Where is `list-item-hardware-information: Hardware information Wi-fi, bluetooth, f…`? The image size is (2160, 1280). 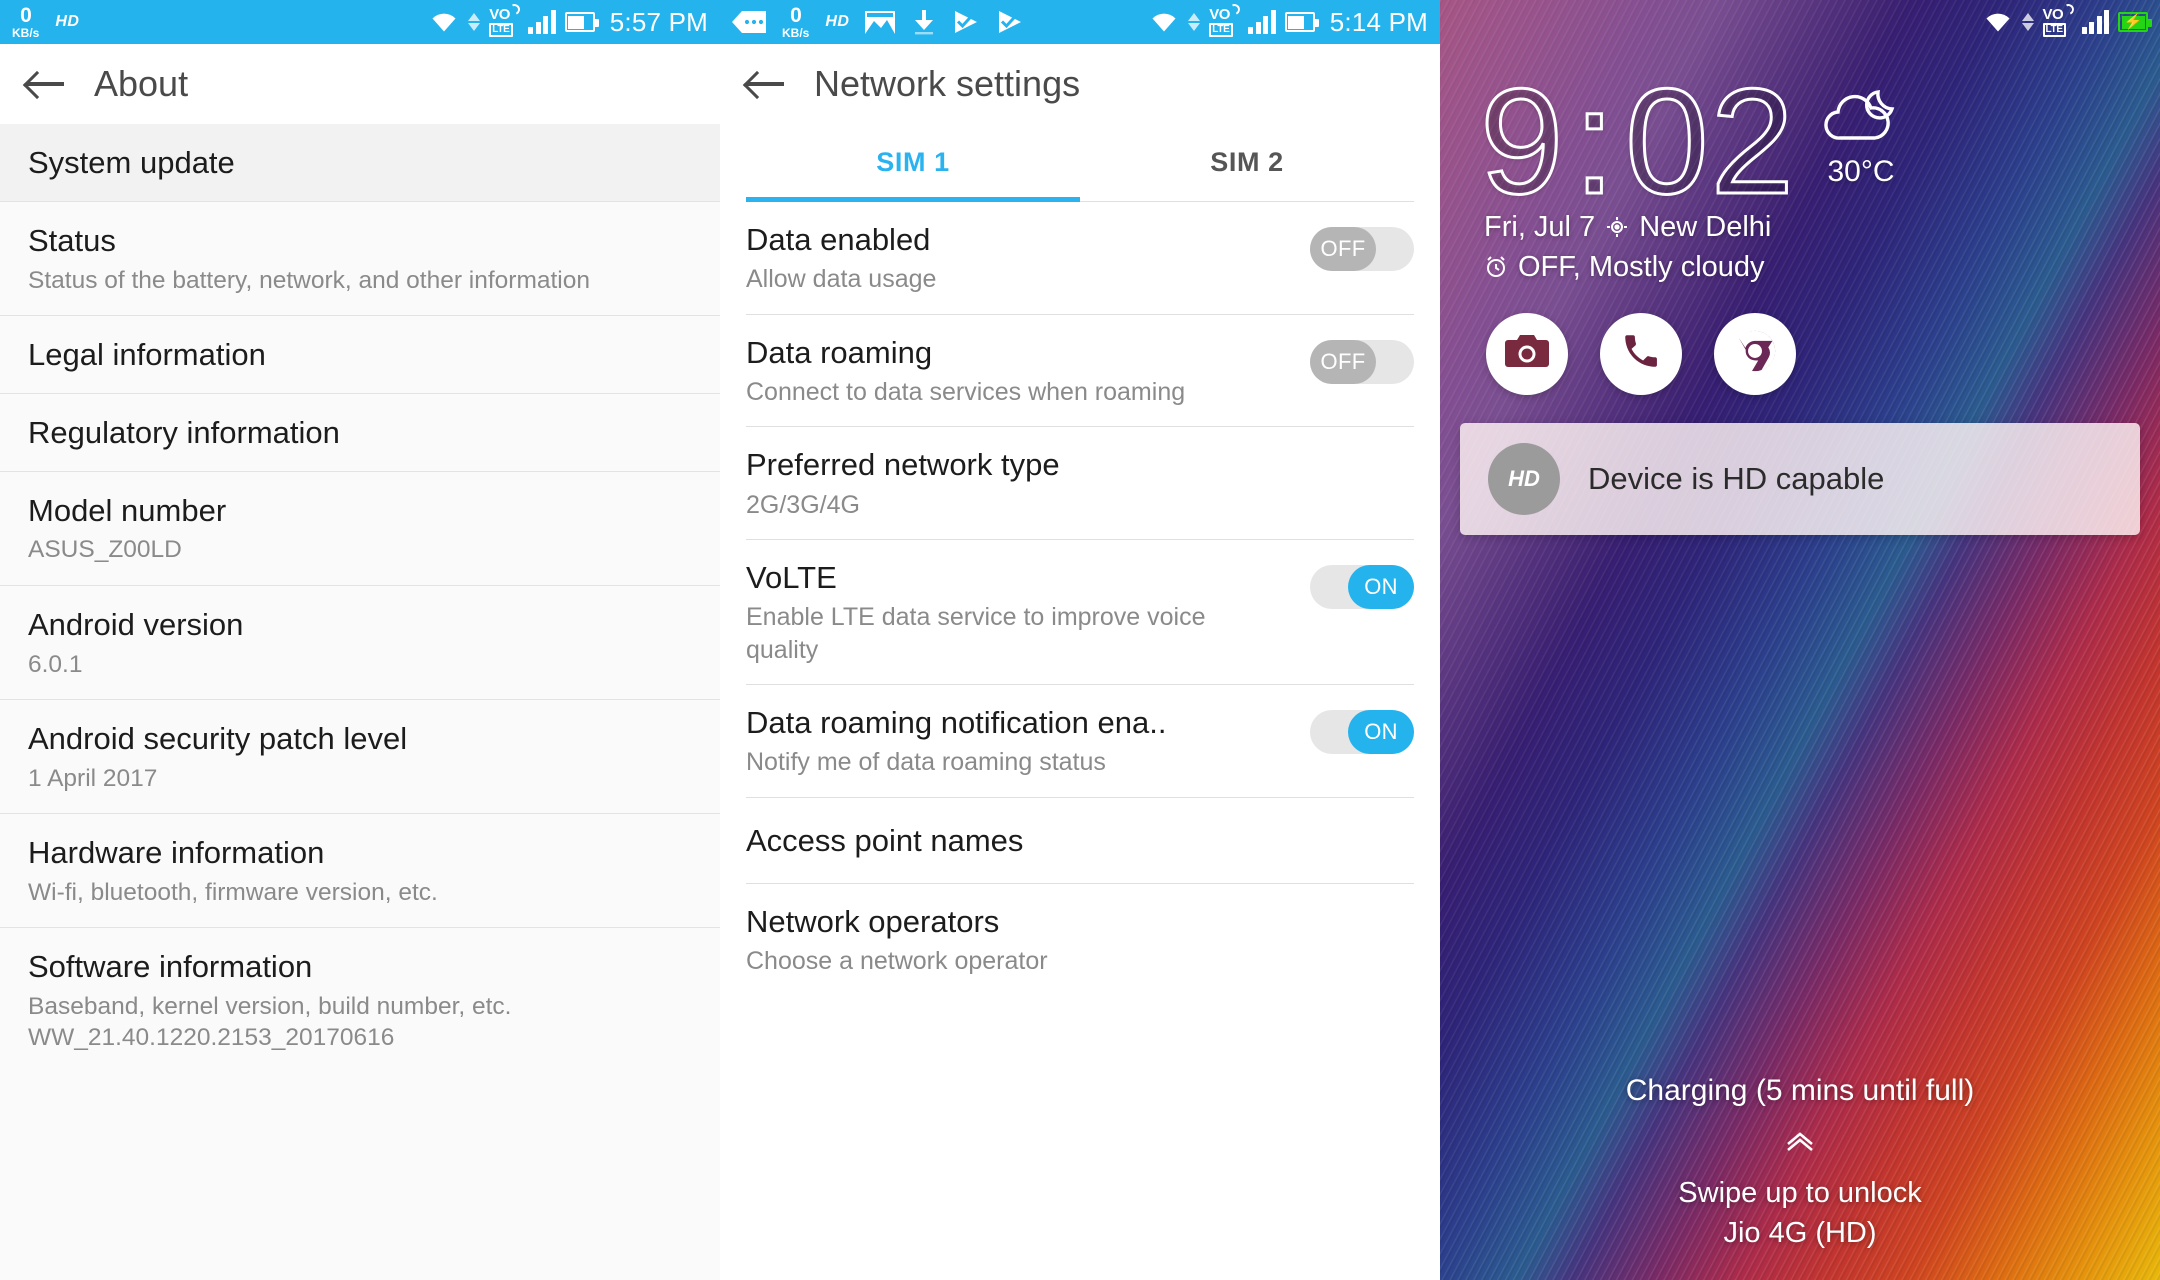 list-item-hardware-information: Hardware information Wi-fi, bluetooth, f… is located at coordinates (360, 871).